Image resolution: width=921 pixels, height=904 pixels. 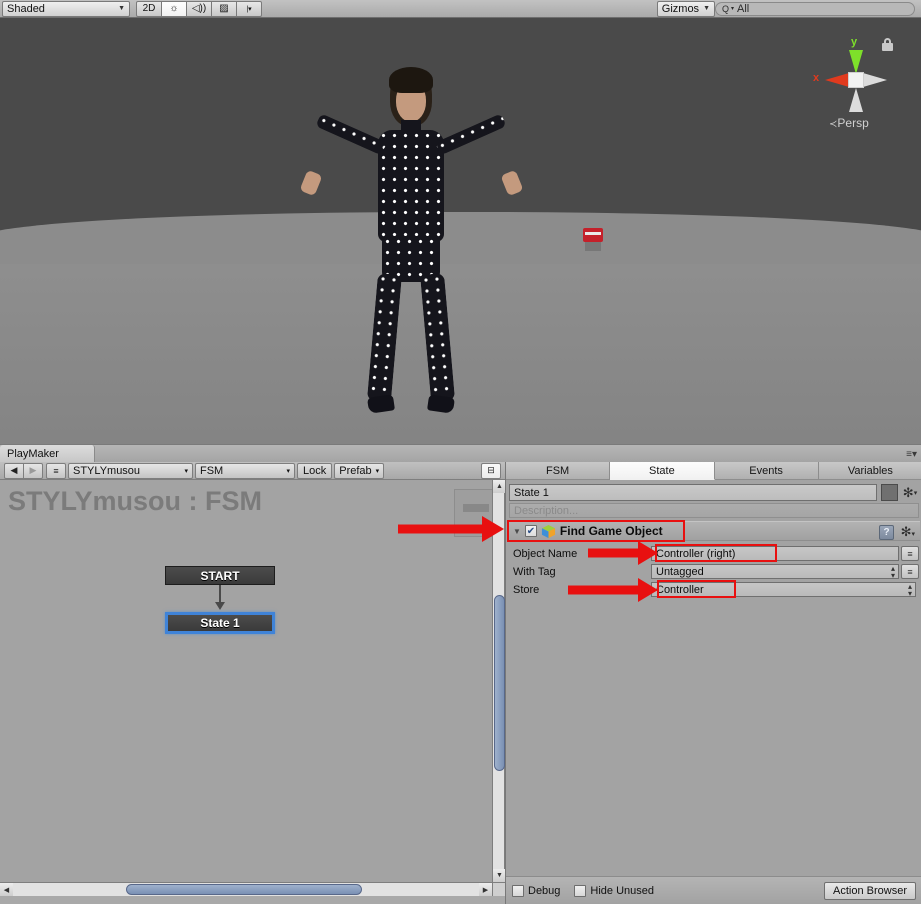 I want to click on fsm-minimap, so click(x=473, y=513).